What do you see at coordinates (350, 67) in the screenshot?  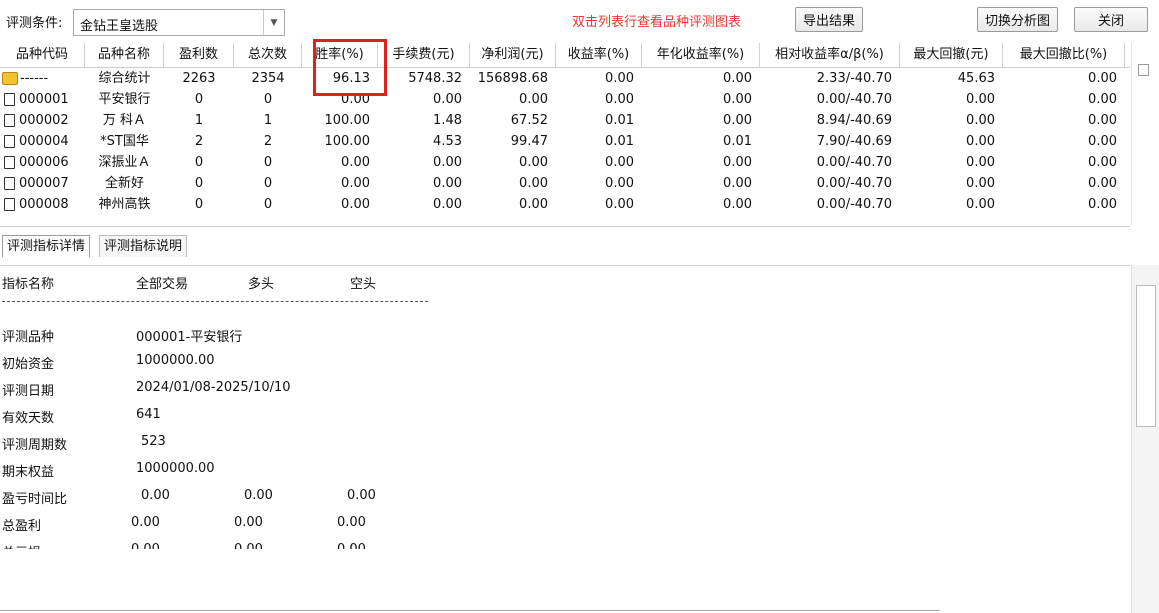 I see `win-rate-highlight` at bounding box center [350, 67].